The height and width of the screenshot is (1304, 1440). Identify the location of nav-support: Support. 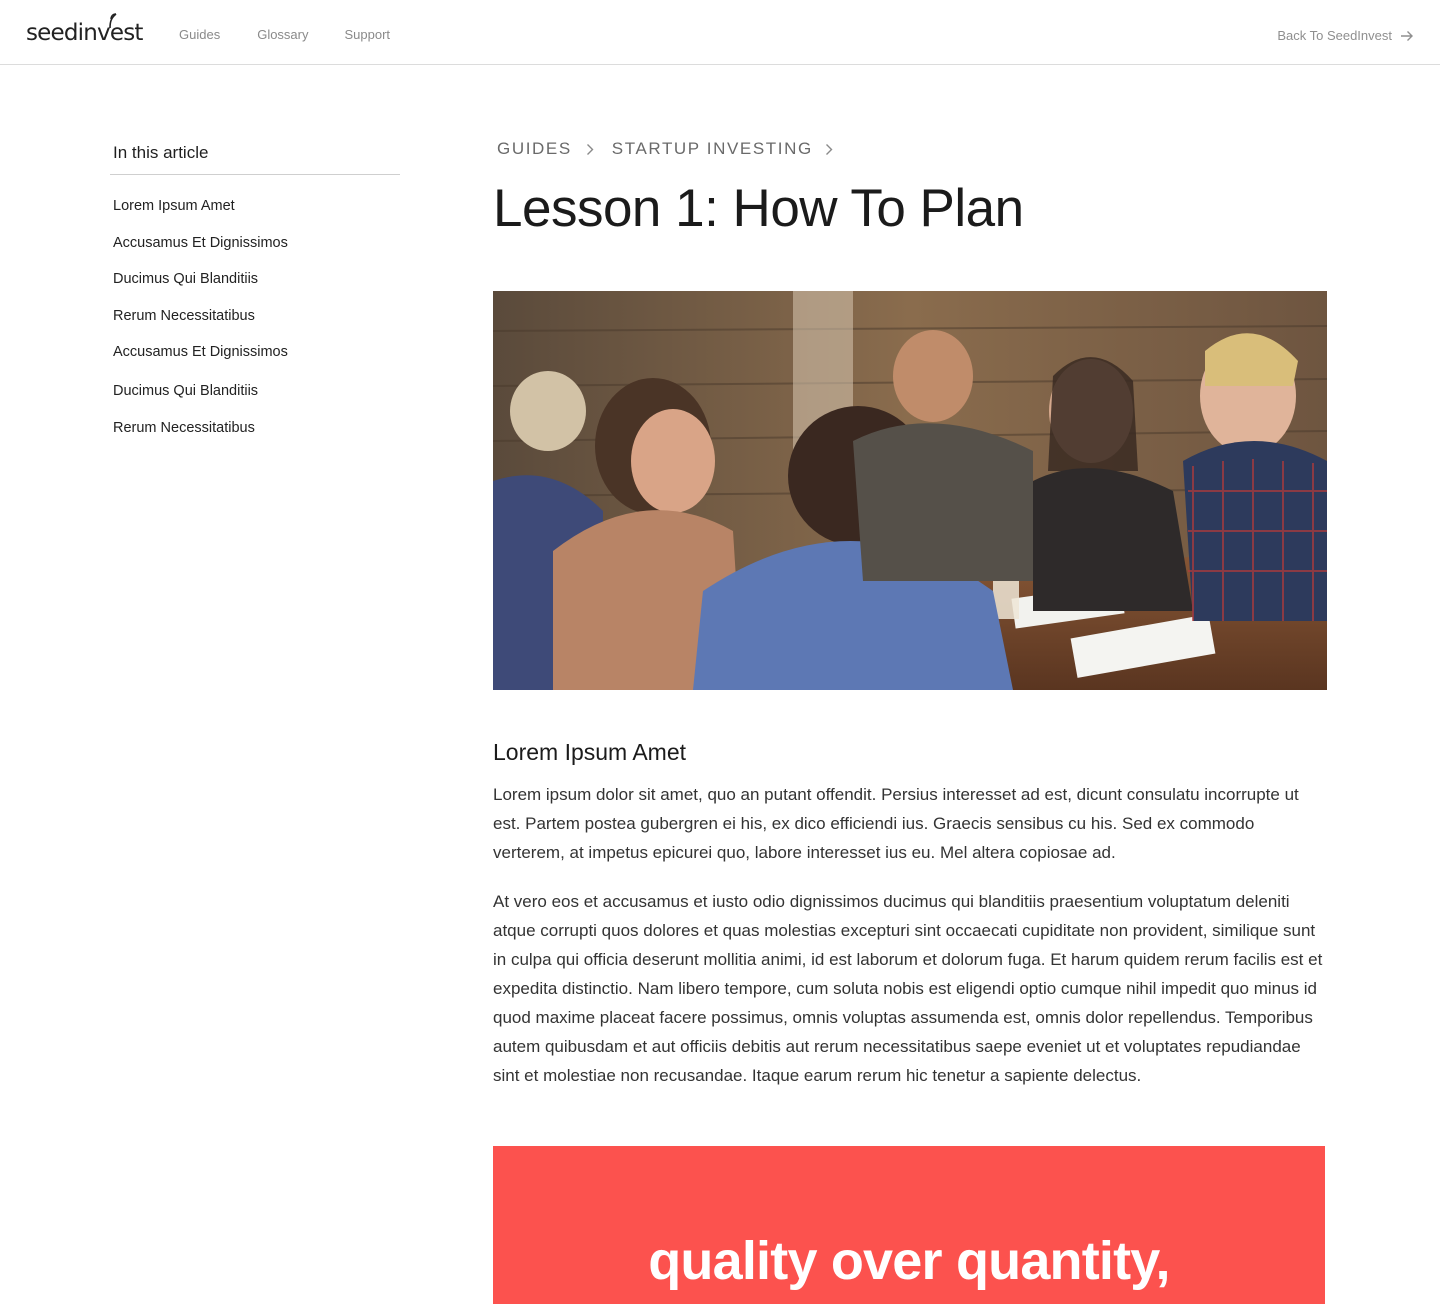
(368, 35).